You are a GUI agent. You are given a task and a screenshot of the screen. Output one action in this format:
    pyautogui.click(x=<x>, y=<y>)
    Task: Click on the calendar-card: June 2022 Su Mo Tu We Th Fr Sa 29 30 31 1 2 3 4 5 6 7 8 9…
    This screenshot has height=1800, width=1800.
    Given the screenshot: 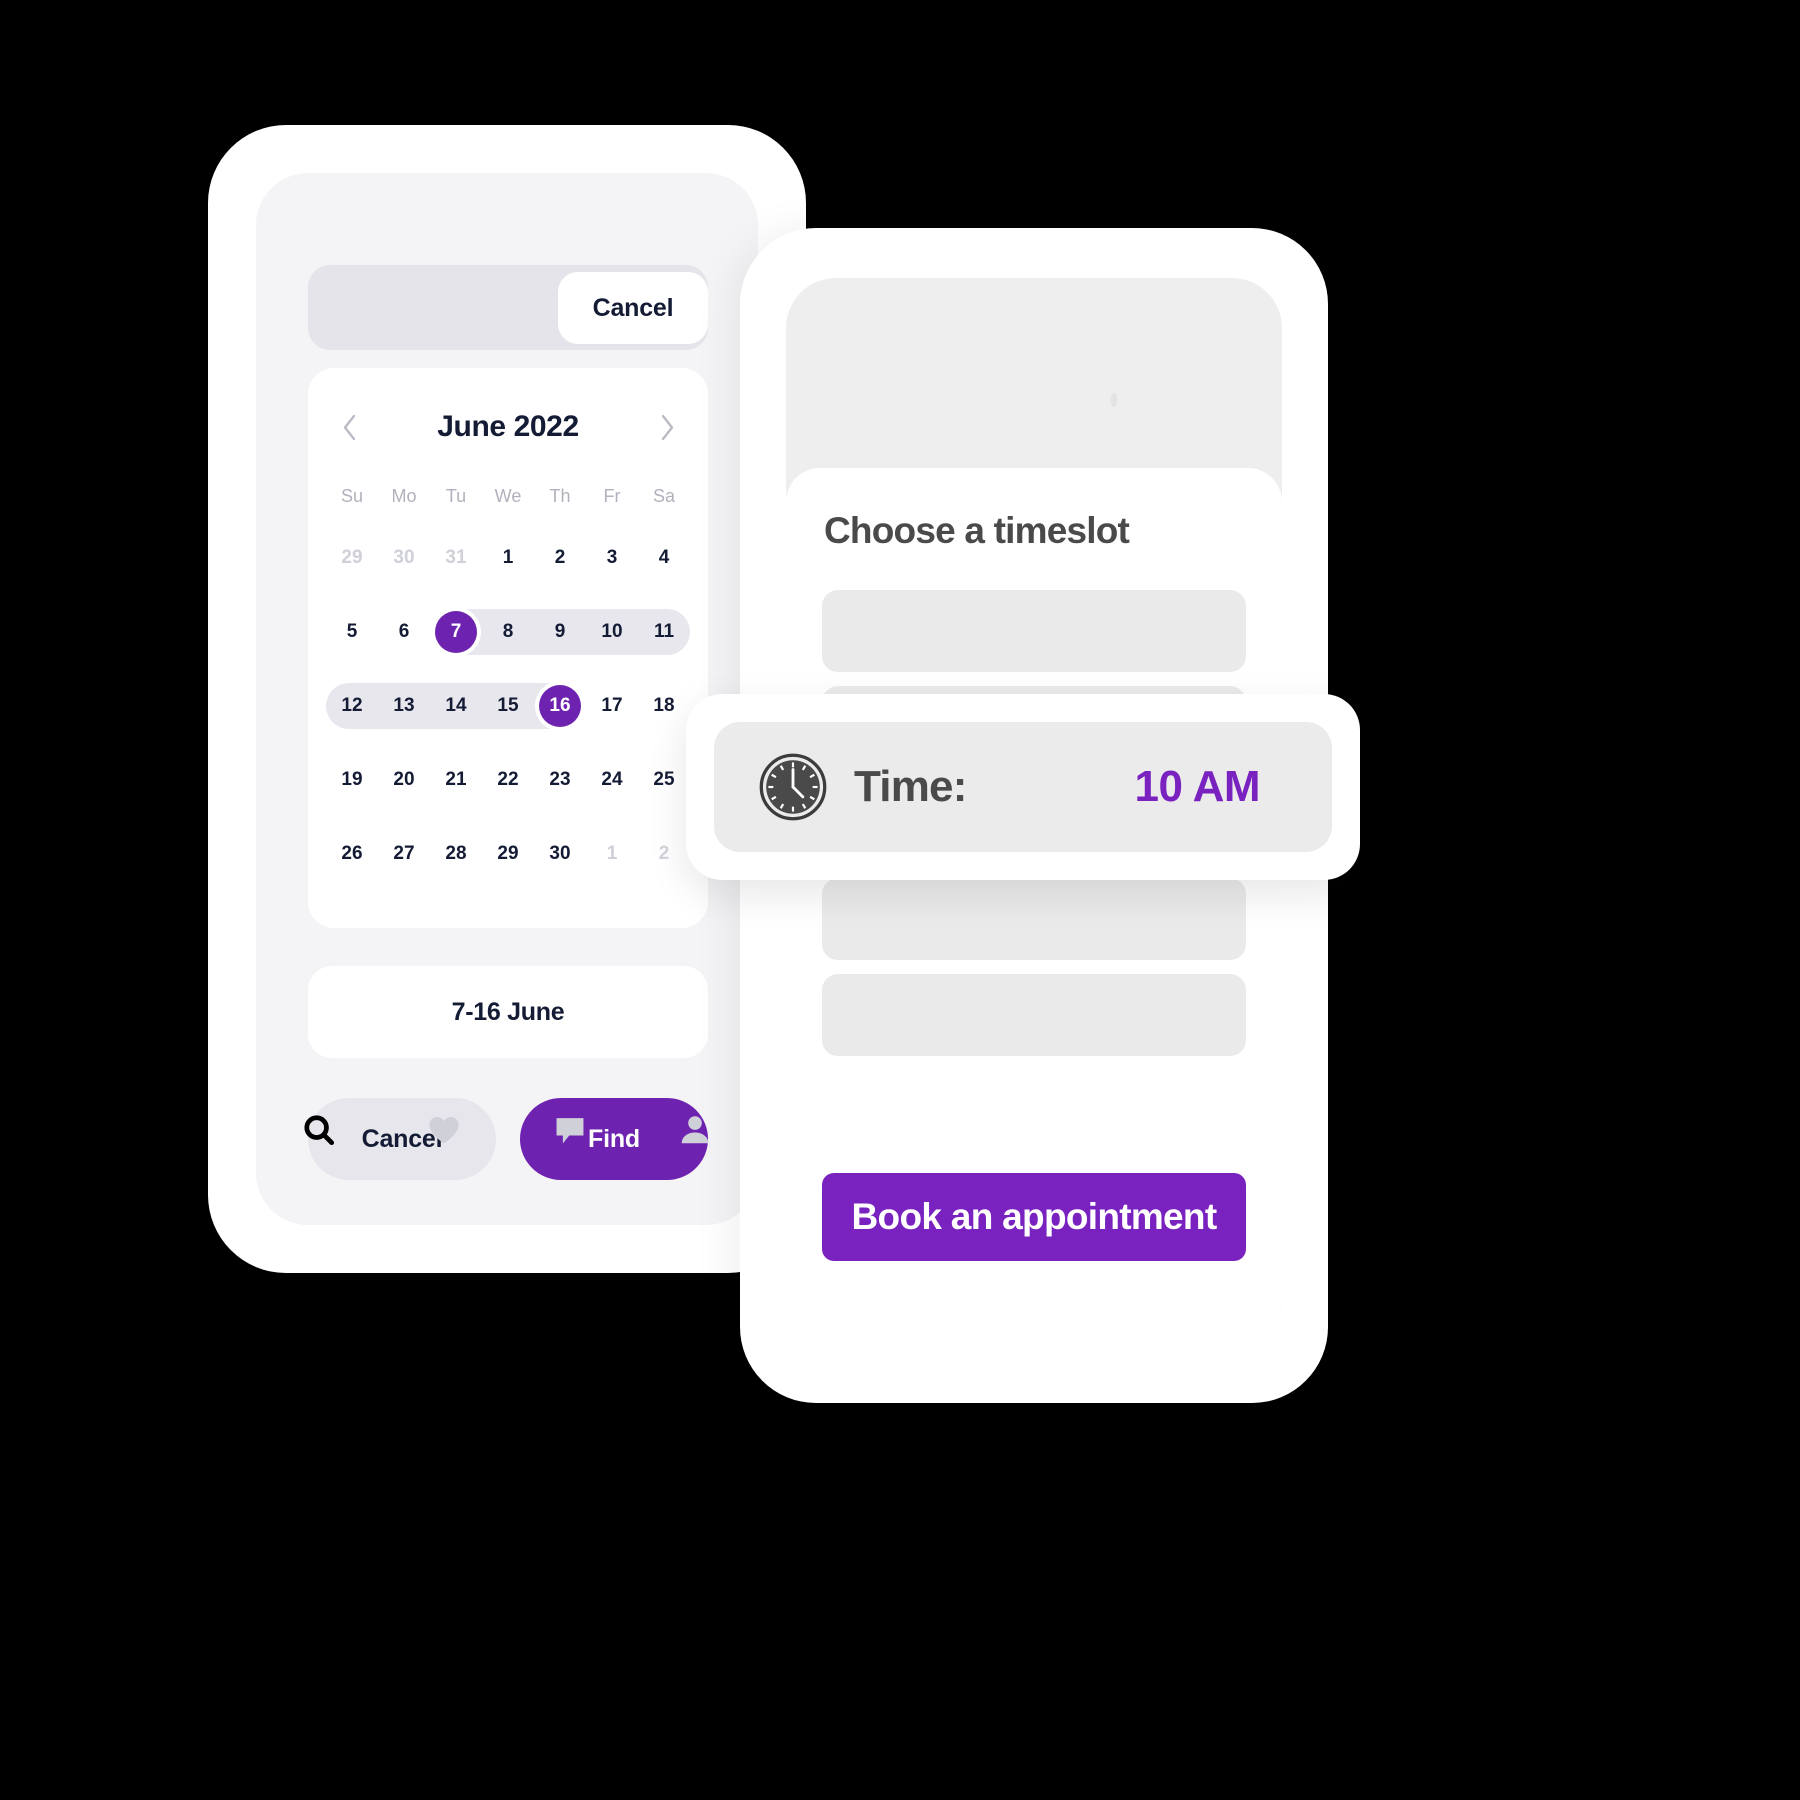 What is the action you would take?
    pyautogui.click(x=508, y=648)
    